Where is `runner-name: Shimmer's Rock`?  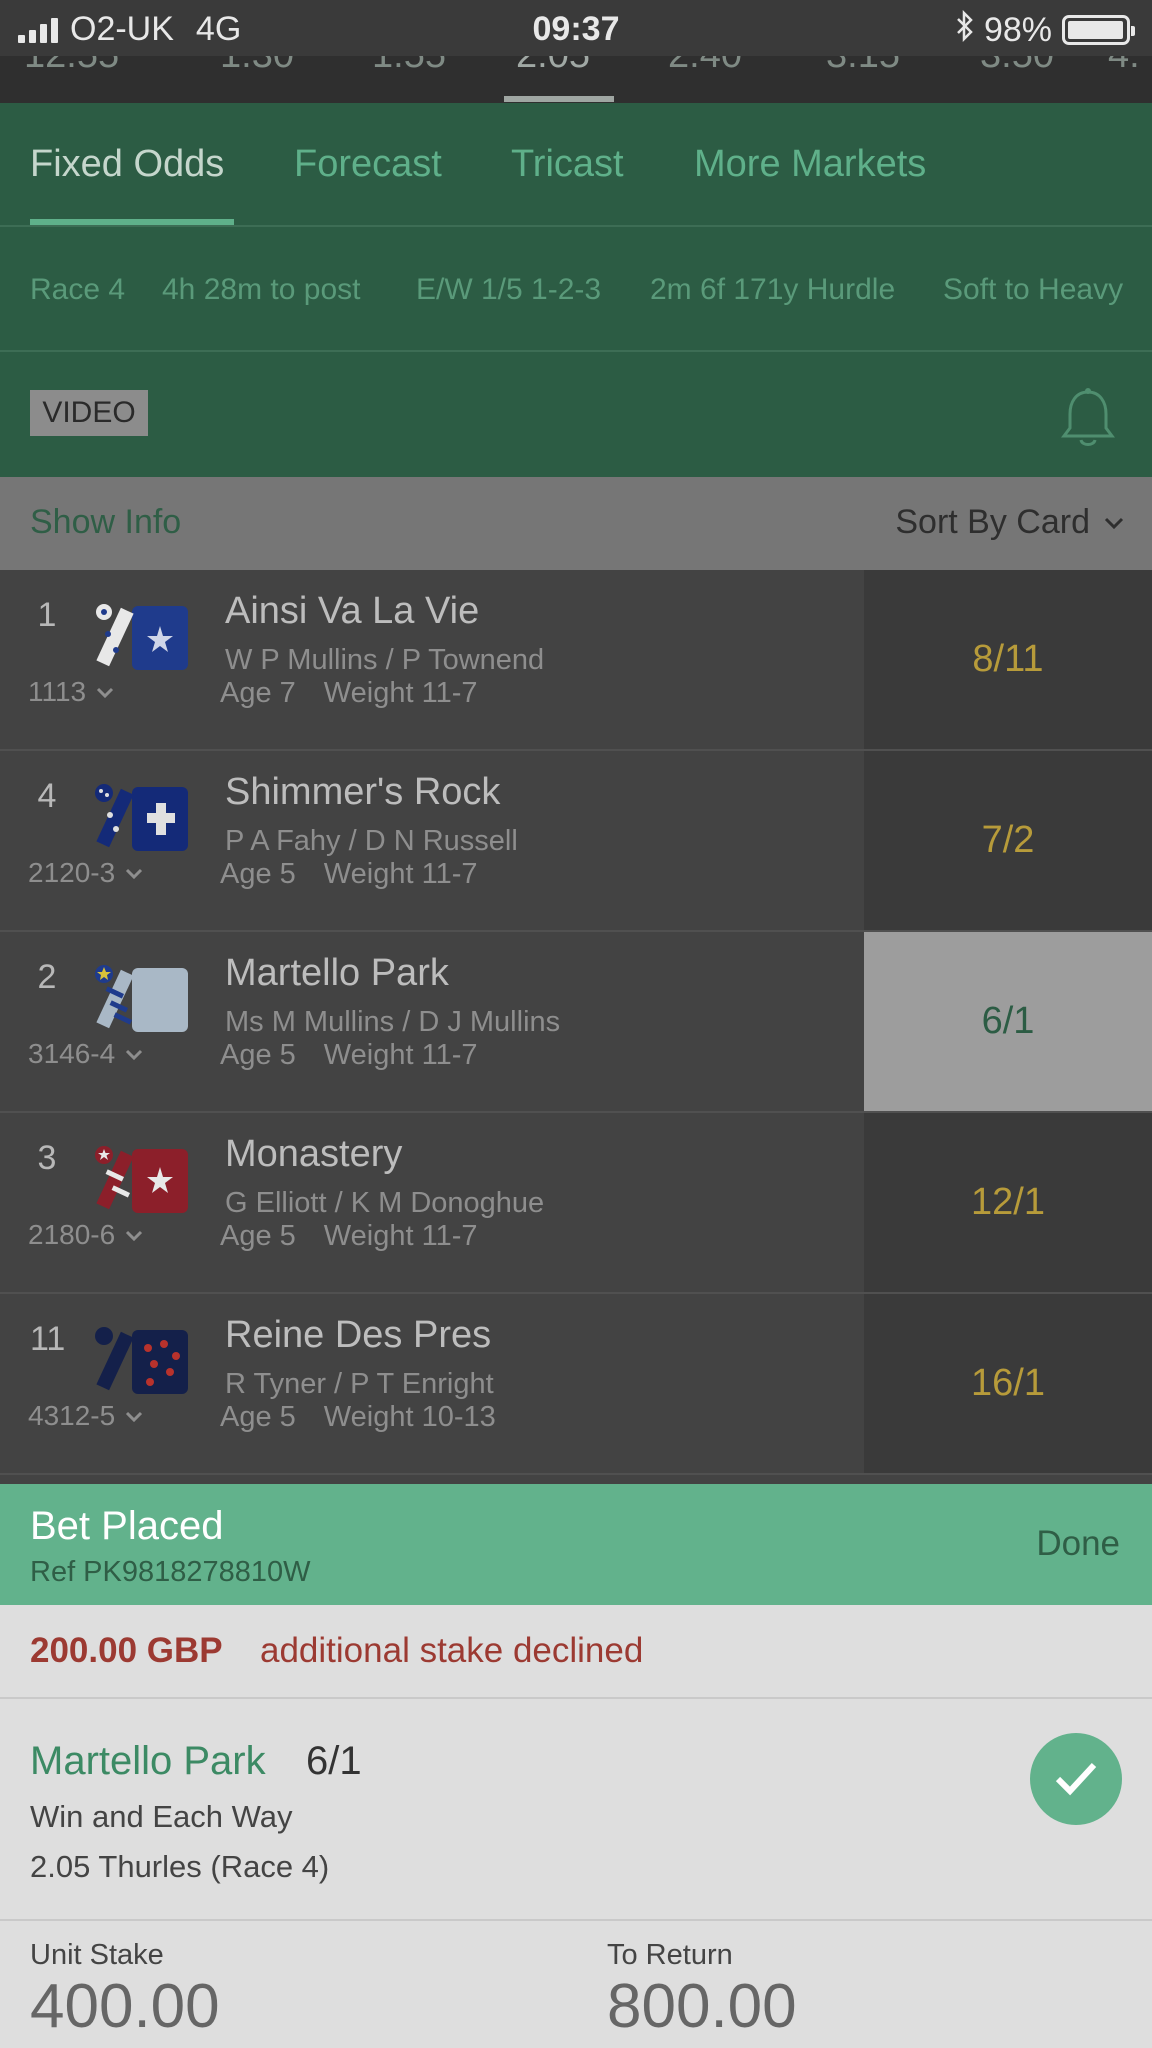
runner-name: Shimmer's Rock is located at coordinates (363, 792).